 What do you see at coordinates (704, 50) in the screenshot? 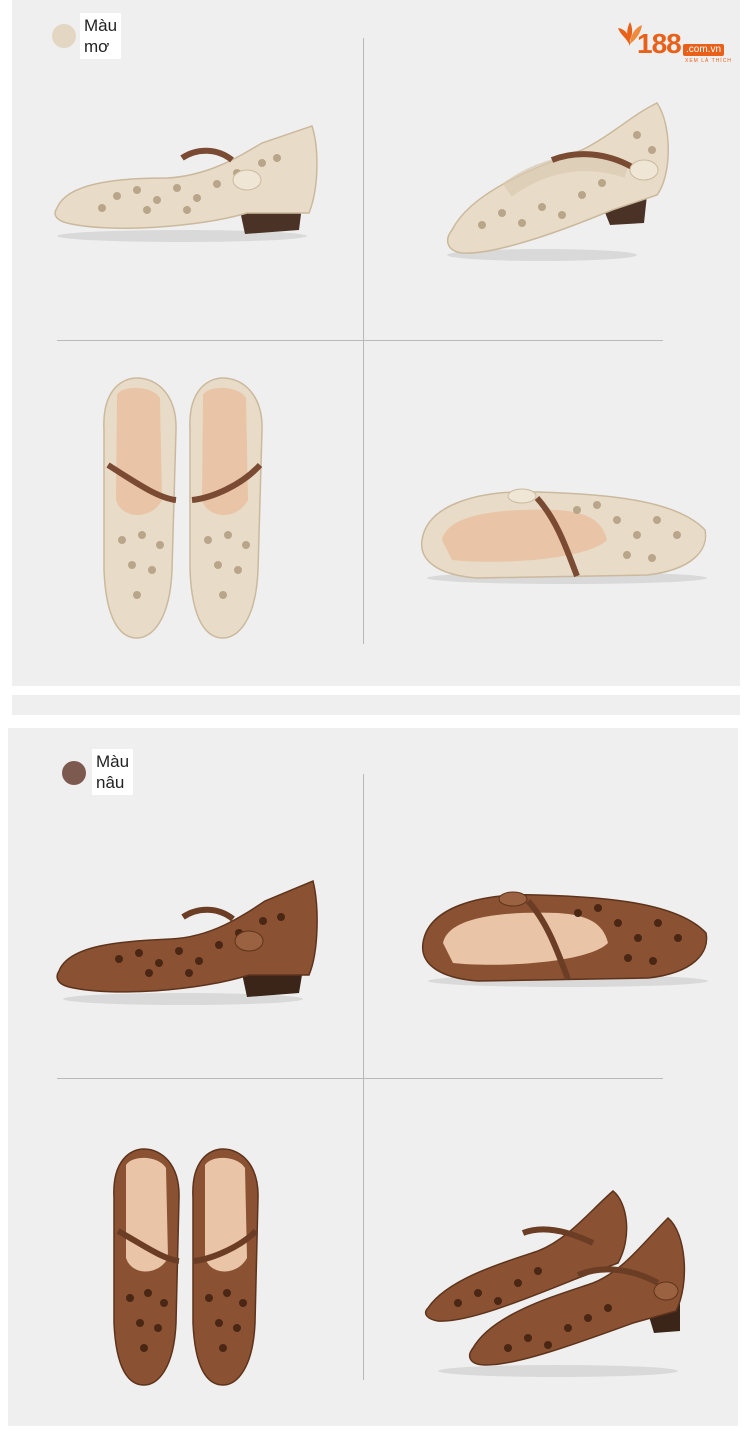
I see `brand-domain: .com.vn` at bounding box center [704, 50].